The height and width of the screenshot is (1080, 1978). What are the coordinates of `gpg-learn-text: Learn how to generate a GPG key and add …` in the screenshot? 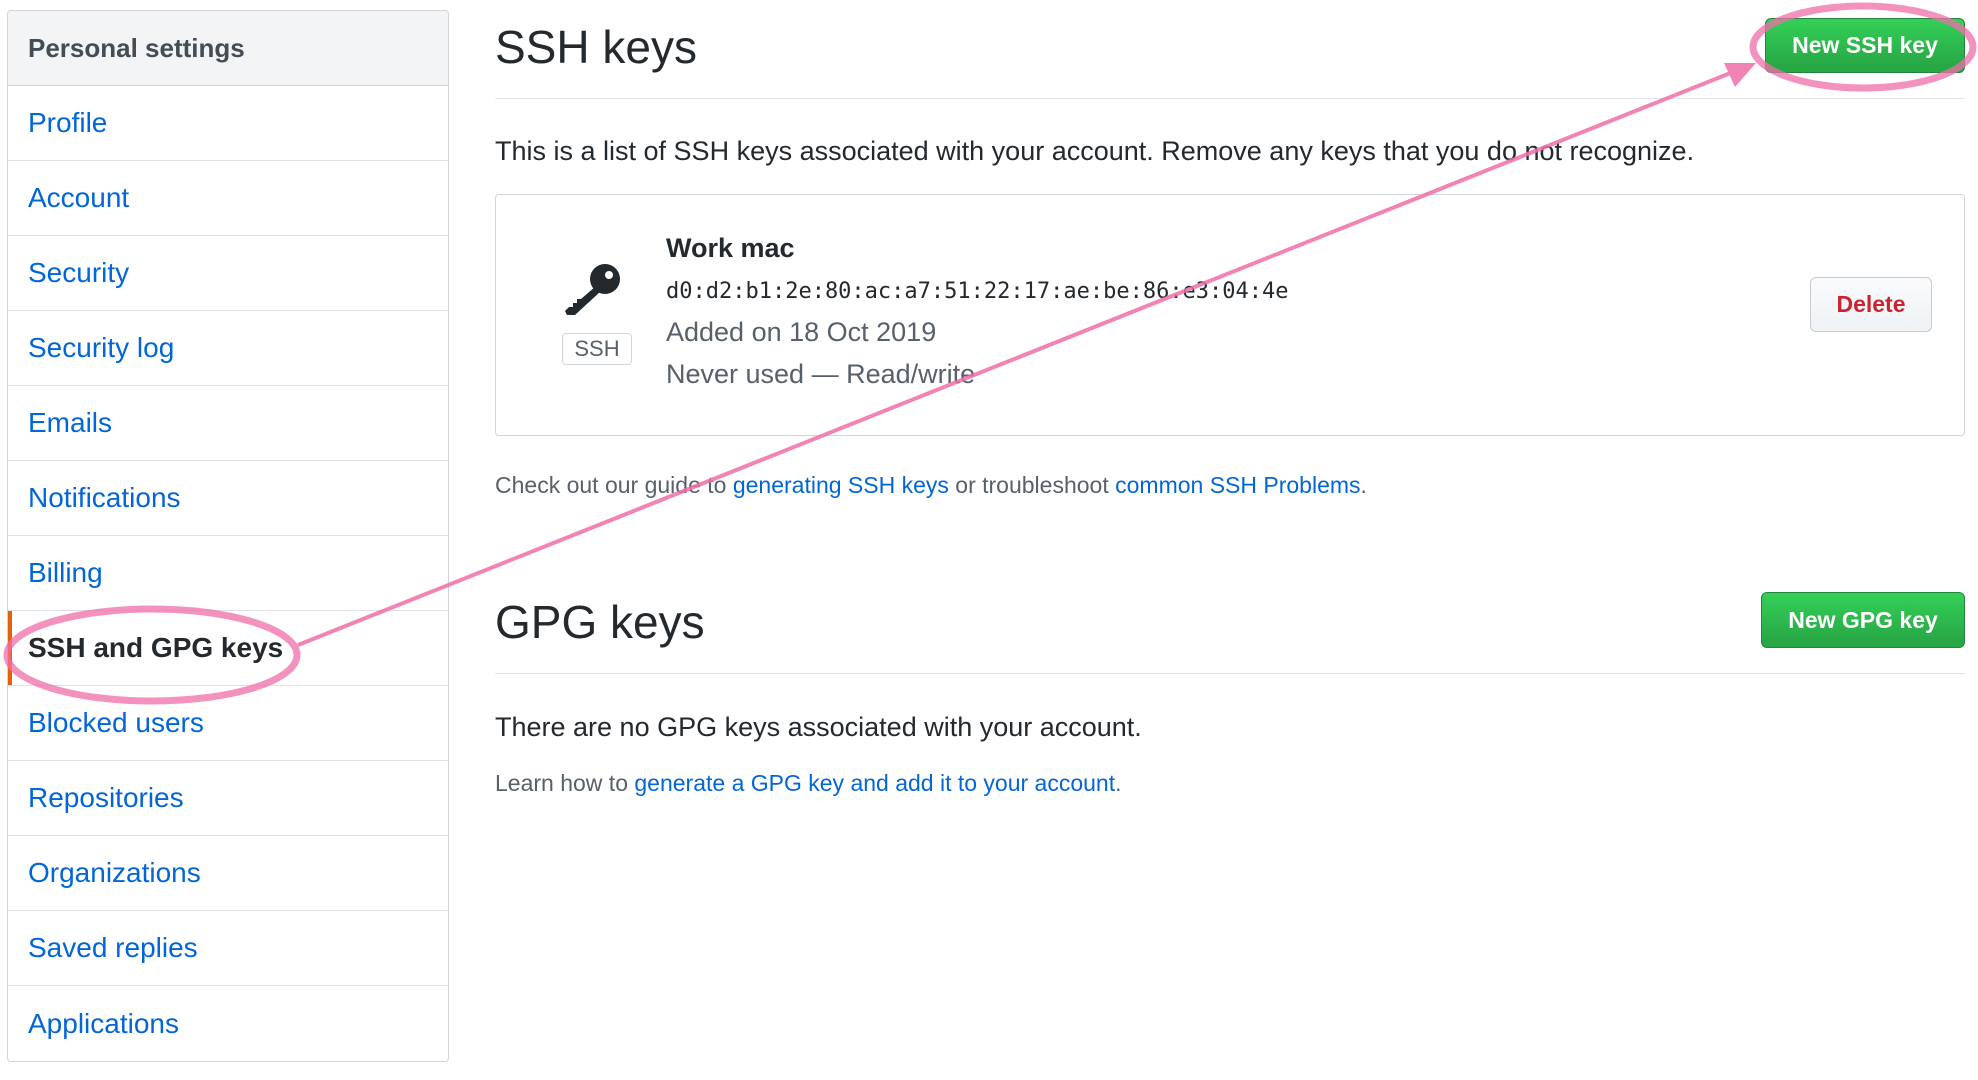 It's located at (808, 783).